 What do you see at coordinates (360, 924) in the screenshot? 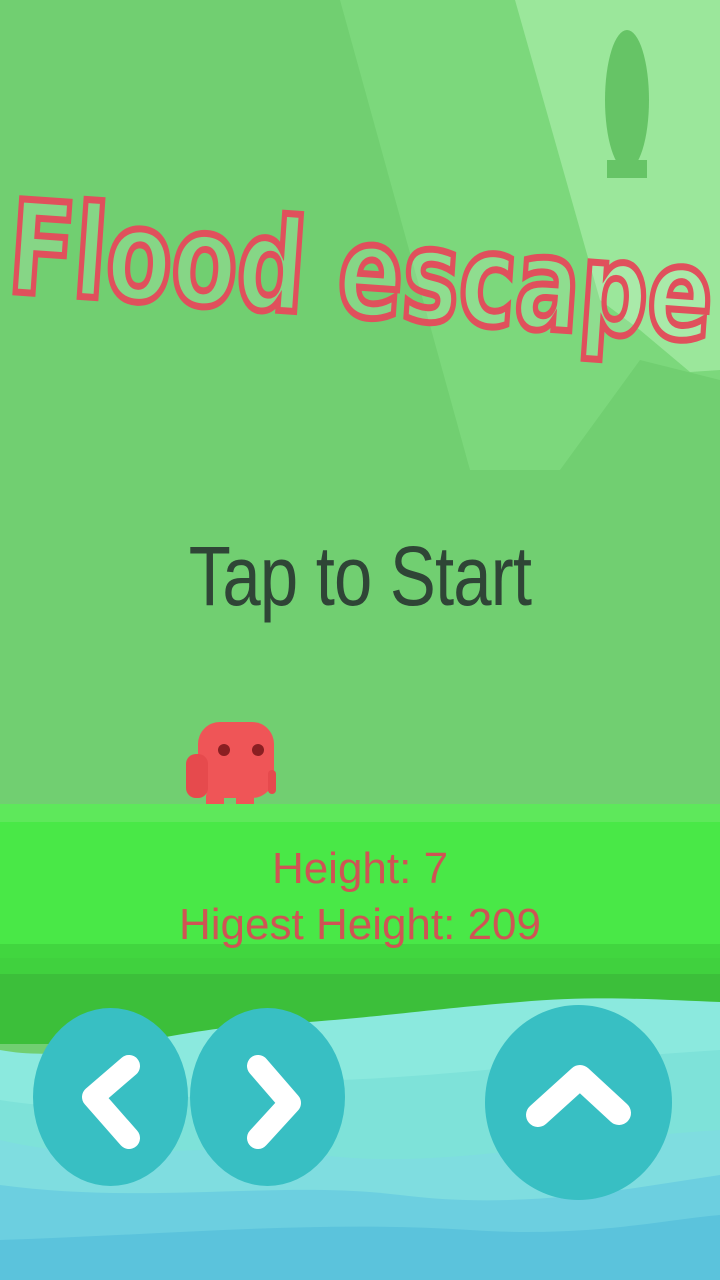
I see `highest-height-score: Higest Height: 209` at bounding box center [360, 924].